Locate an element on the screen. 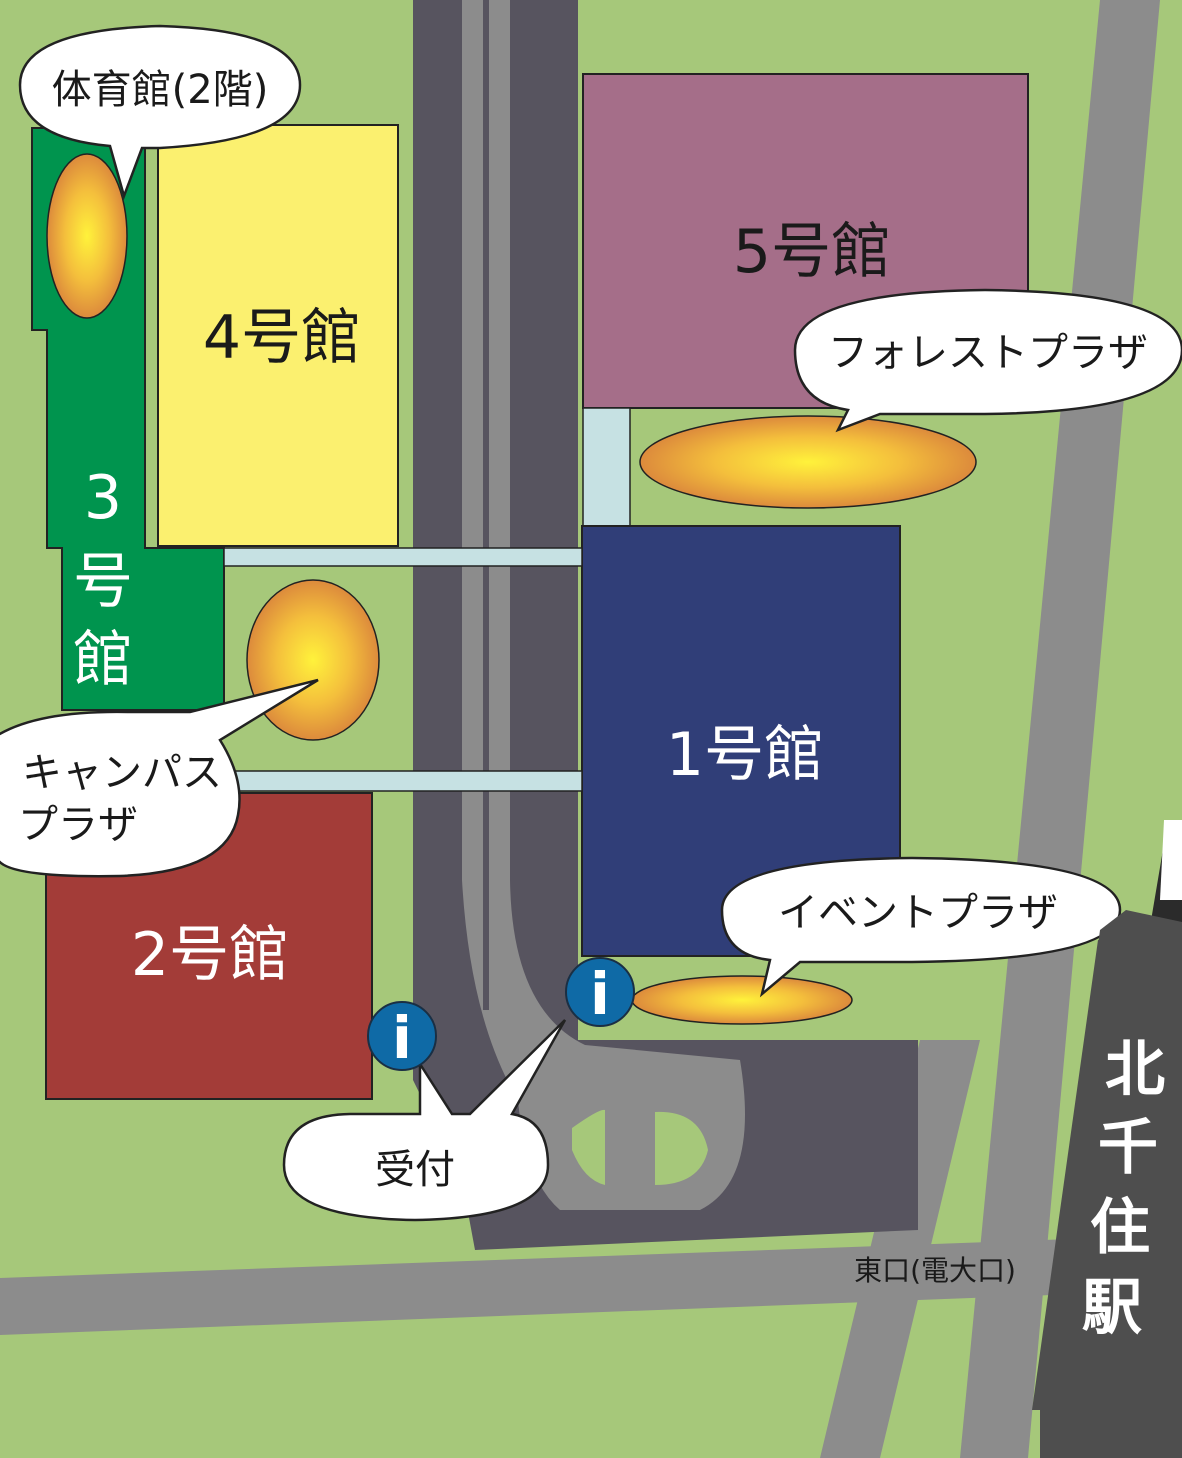  gym-plaza-marker is located at coordinates (87, 236).